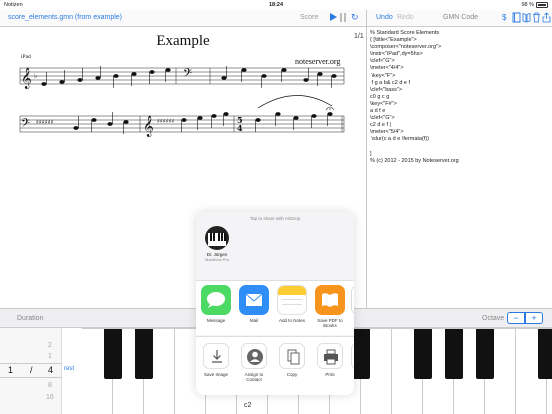  Describe the element at coordinates (383, 75) in the screenshot. I see `code-line: \key<"F">` at that location.